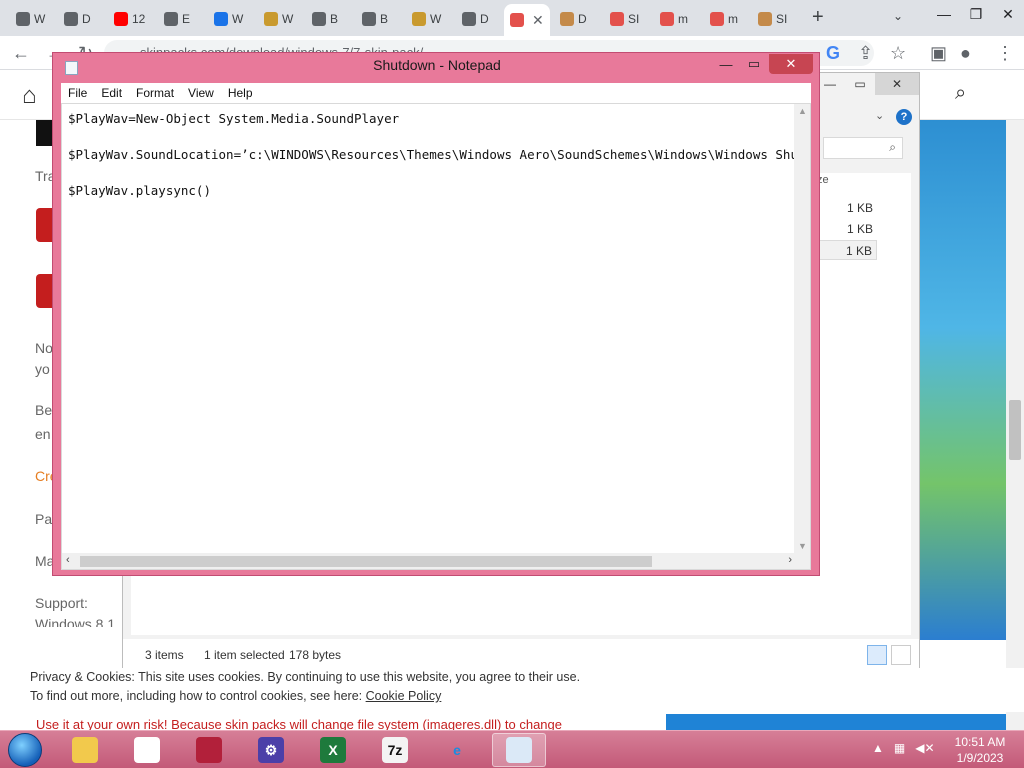  What do you see at coordinates (924, 748) in the screenshot?
I see `volume-muted-icon: ◀✕` at bounding box center [924, 748].